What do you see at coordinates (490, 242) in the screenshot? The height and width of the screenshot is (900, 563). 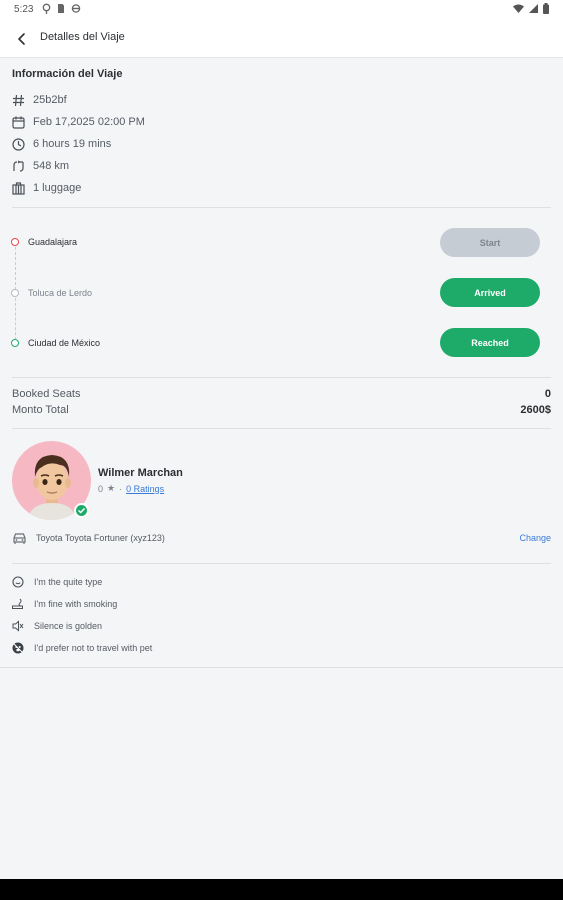 I see `start-button: Start` at bounding box center [490, 242].